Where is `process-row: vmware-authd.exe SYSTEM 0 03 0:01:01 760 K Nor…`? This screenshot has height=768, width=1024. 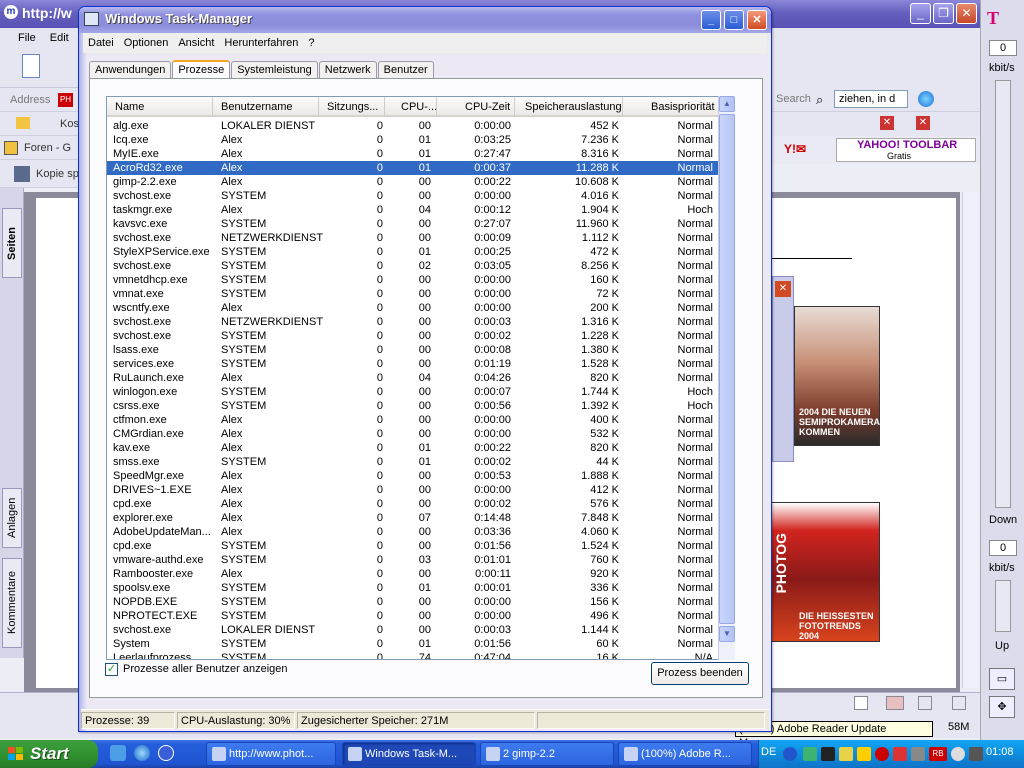
process-row: vmware-authd.exe SYSTEM 0 03 0:01:01 760 K Nor… is located at coordinates (413, 560).